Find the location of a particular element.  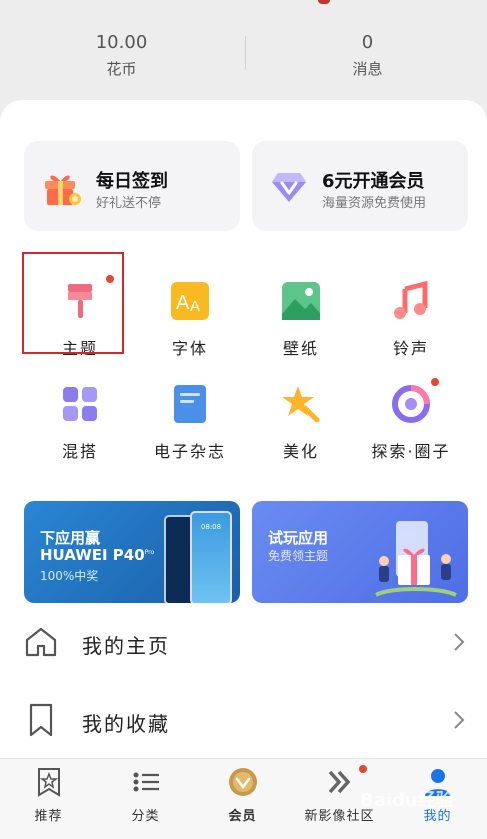

music-note-icon is located at coordinates (411, 299).